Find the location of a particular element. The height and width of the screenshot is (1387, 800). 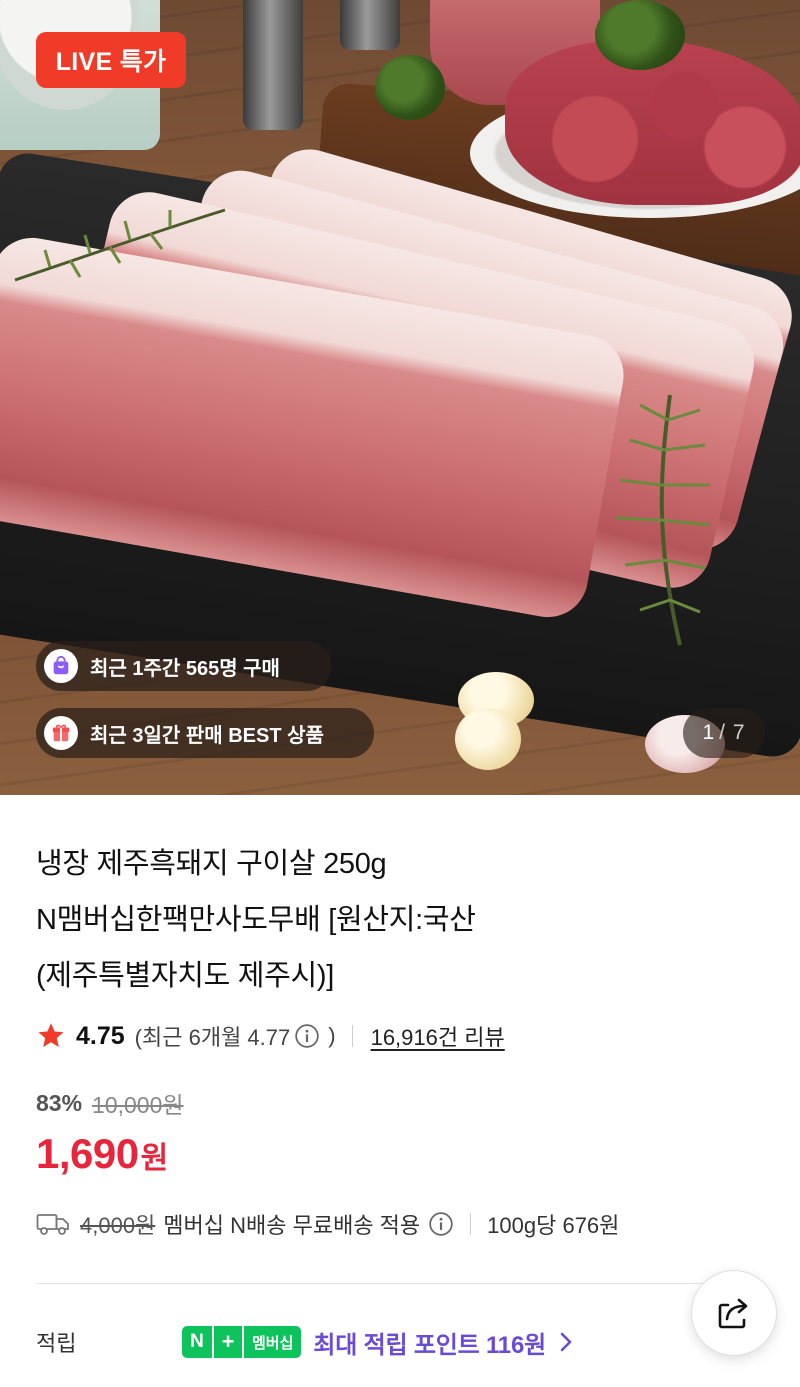

rating-row: 4.75 (최근 6개월 4.77 ) 16,916건 리뷰 is located at coordinates (270, 1036).